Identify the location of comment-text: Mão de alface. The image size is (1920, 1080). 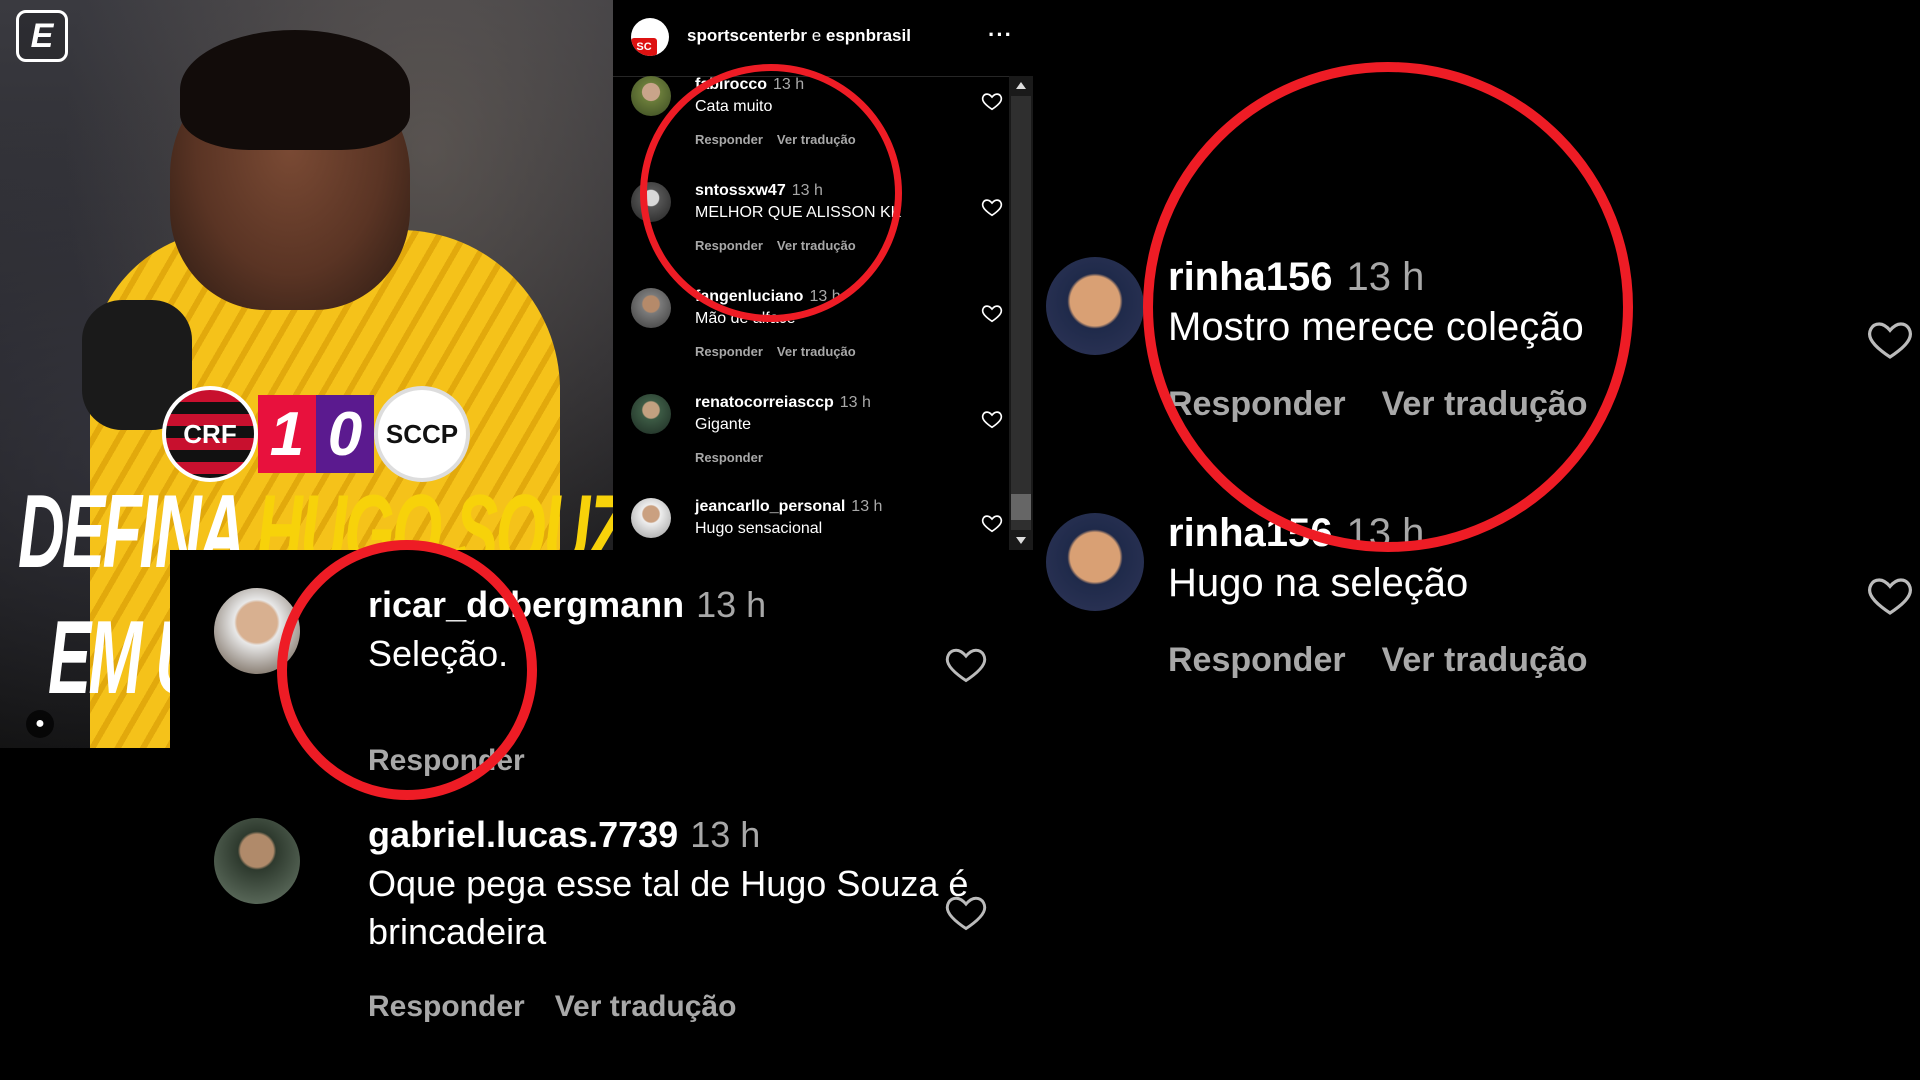
(745, 318).